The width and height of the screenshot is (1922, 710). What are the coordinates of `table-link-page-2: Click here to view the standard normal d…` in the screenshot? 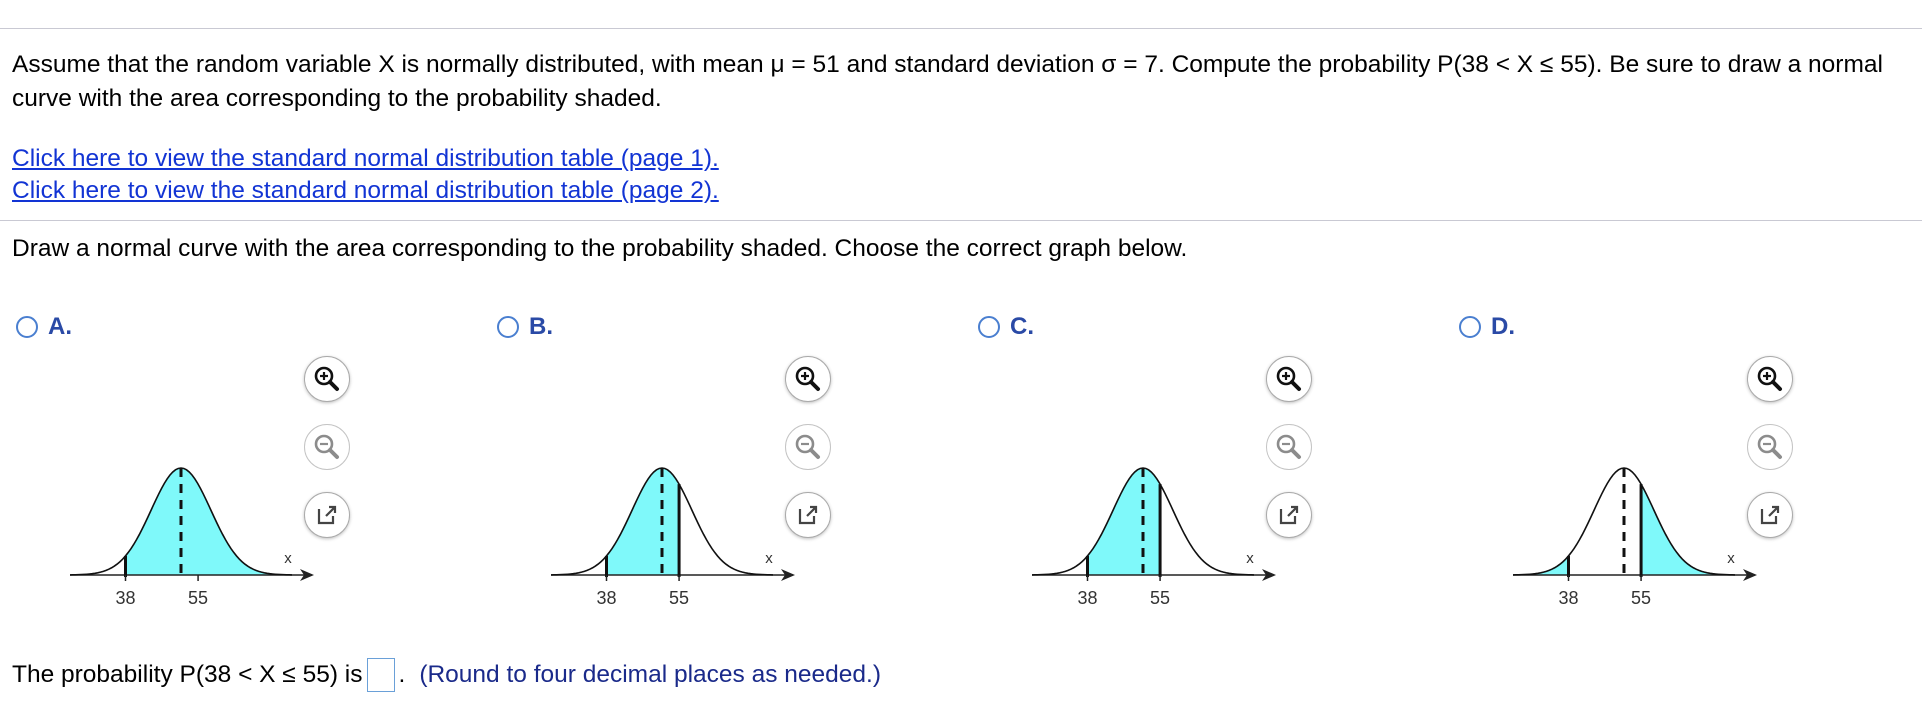 It's located at (365, 191).